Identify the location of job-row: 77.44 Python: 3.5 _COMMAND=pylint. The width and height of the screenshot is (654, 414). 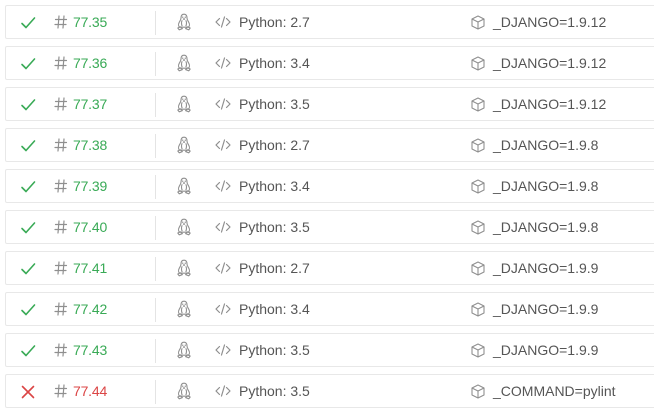
(329, 391).